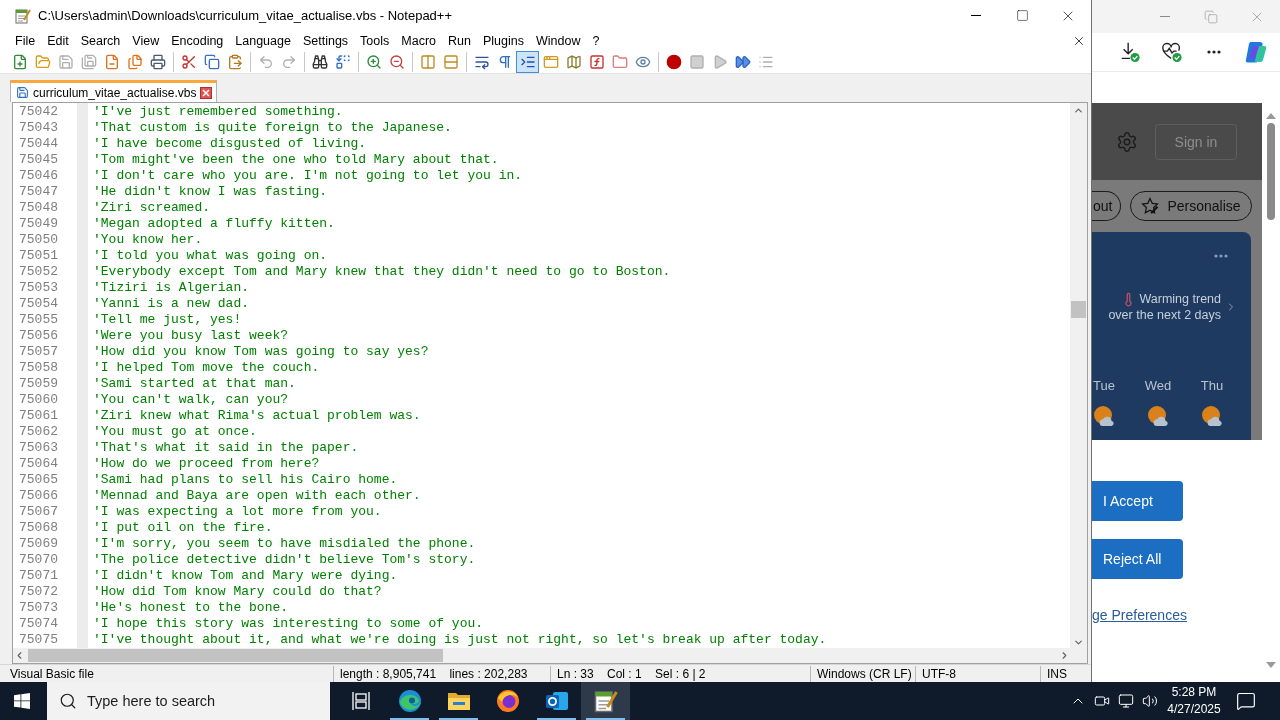 This screenshot has height=720, width=1280. Describe the element at coordinates (52, 673) in the screenshot. I see `status-text: Visual Basic file` at that location.